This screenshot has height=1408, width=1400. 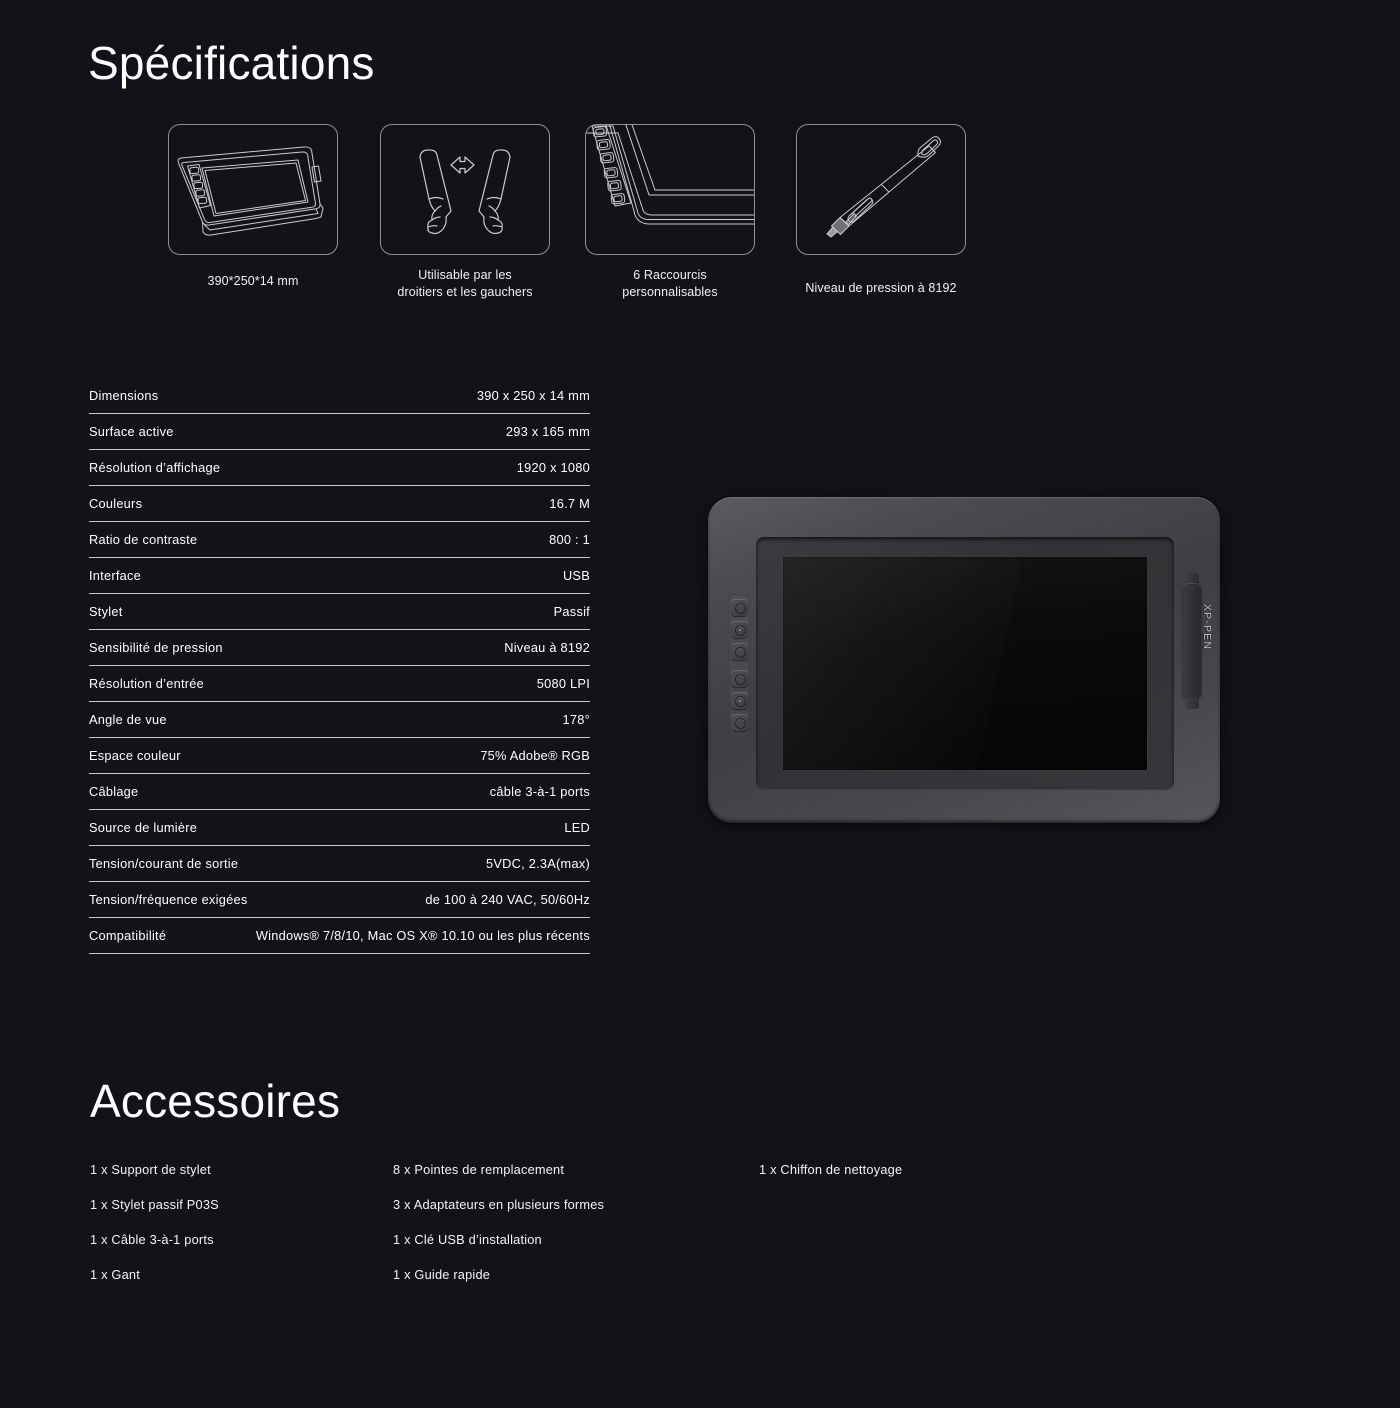 What do you see at coordinates (442, 1274) in the screenshot?
I see `list-item: 1 x Guide rapide` at bounding box center [442, 1274].